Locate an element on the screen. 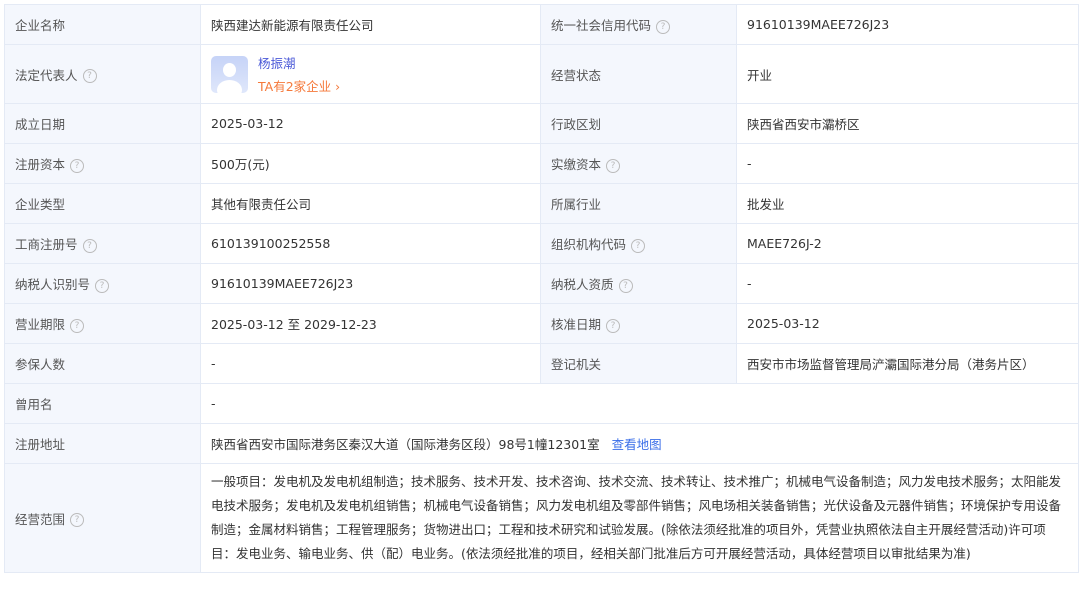 This screenshot has width=1080, height=603. label-text: 核准日期 is located at coordinates (576, 324).